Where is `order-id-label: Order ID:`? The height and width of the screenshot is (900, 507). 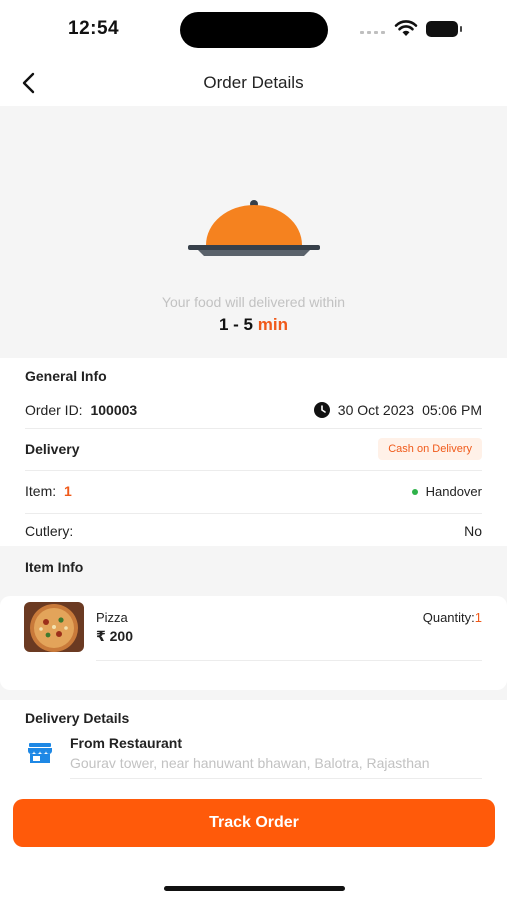 order-id-label: Order ID: is located at coordinates (54, 410).